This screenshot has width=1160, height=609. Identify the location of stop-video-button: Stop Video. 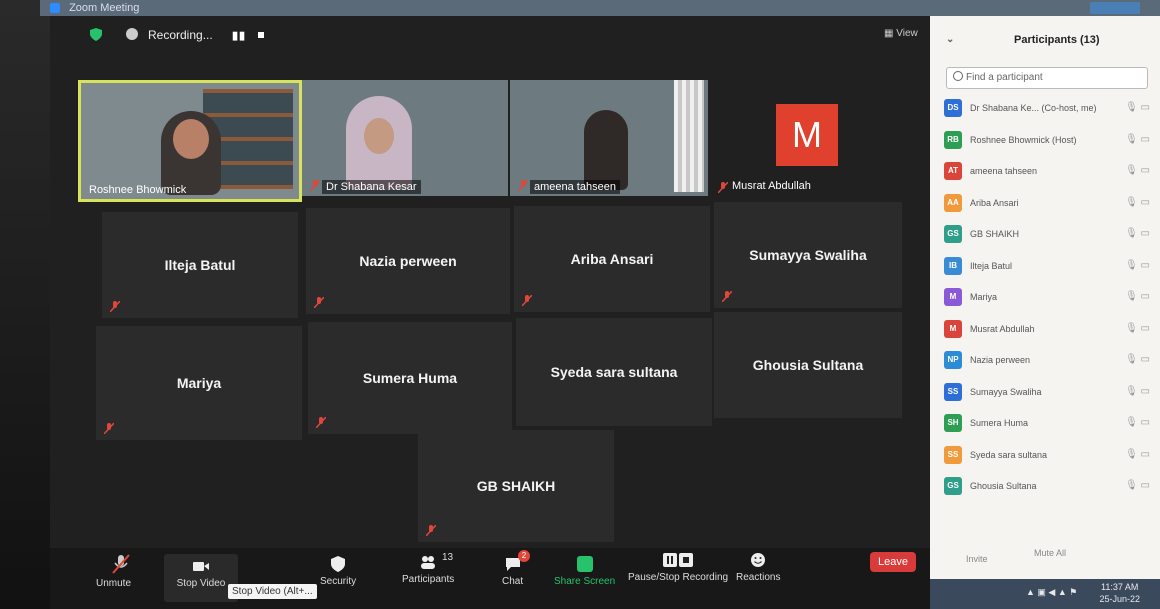
(201, 578).